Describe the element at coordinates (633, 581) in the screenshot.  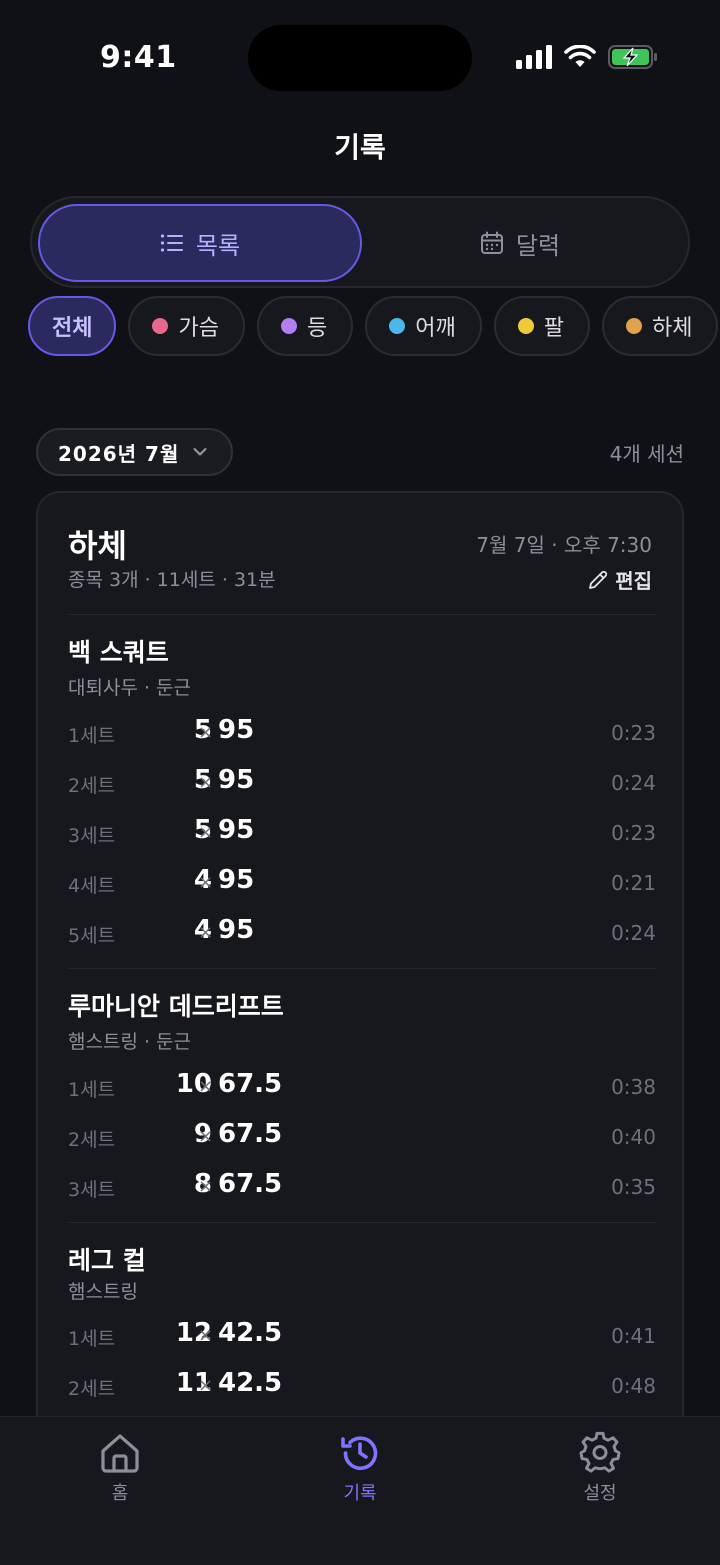
I see `edit-label: 편집` at that location.